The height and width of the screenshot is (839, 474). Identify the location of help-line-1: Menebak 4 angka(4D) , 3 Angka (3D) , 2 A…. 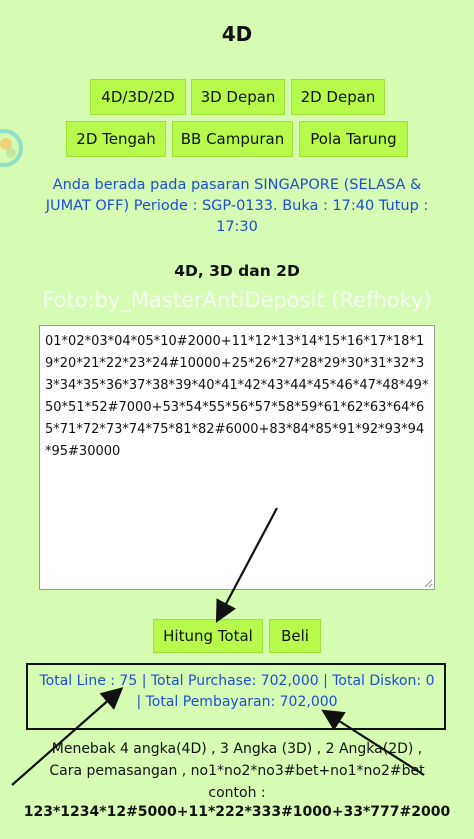
(237, 749).